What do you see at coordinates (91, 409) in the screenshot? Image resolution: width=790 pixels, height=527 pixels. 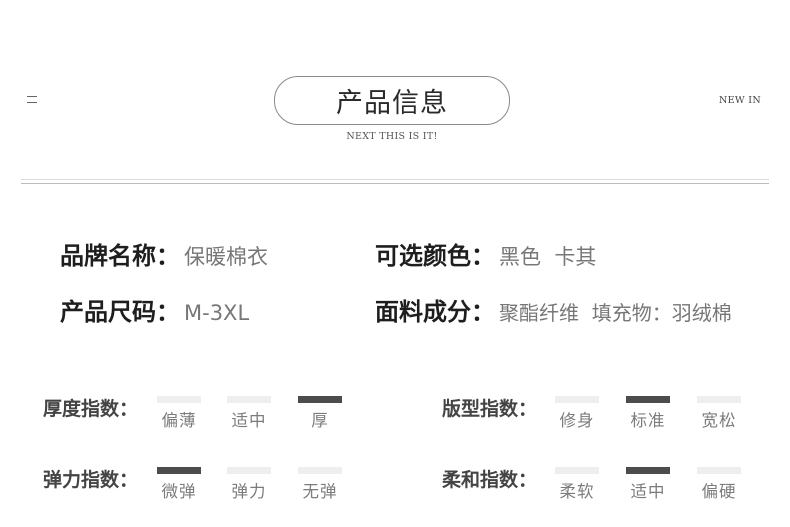 I see `thickness-index-label: 厚度指数：` at bounding box center [91, 409].